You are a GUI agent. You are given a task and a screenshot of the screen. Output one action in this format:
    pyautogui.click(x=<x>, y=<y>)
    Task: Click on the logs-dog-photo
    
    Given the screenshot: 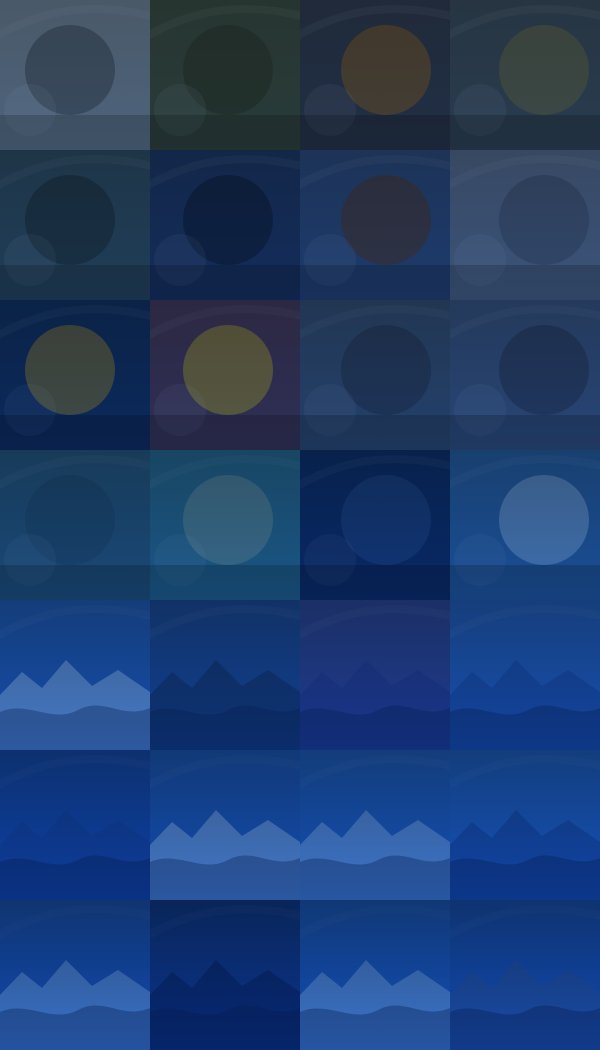 What is the action you would take?
    pyautogui.click(x=375, y=225)
    